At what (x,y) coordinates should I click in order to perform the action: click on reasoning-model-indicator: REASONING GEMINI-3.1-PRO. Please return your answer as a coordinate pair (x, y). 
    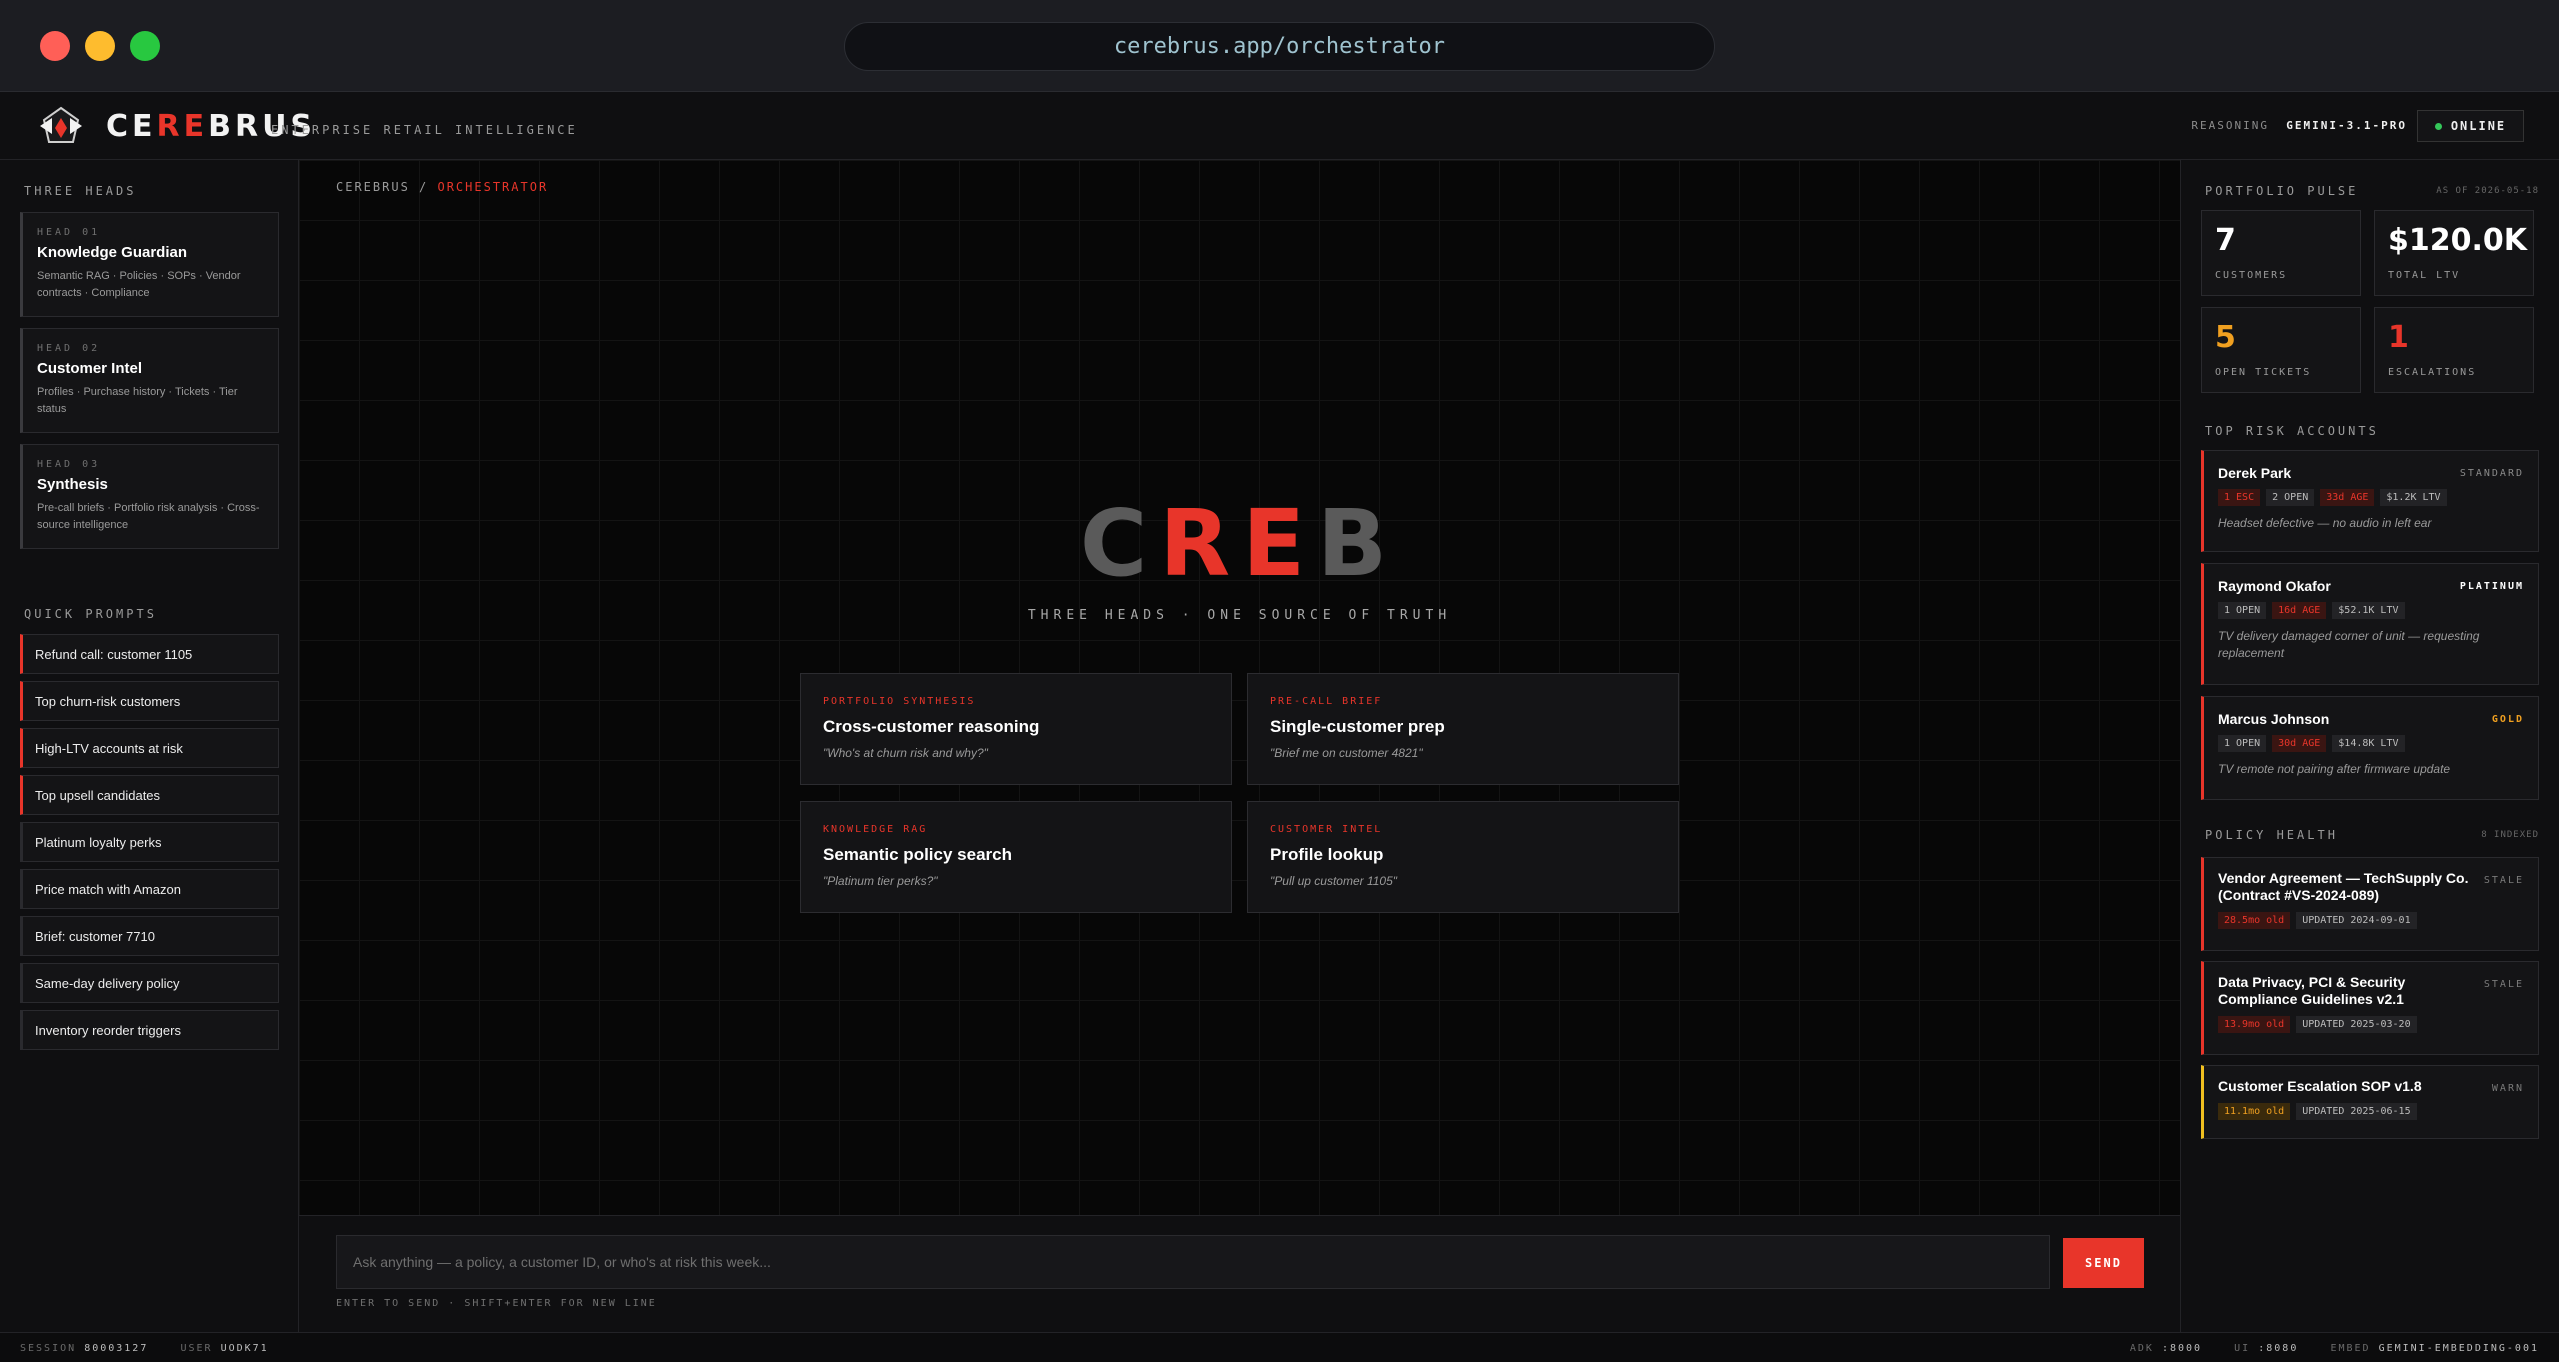
    Looking at the image, I should click on (2299, 125).